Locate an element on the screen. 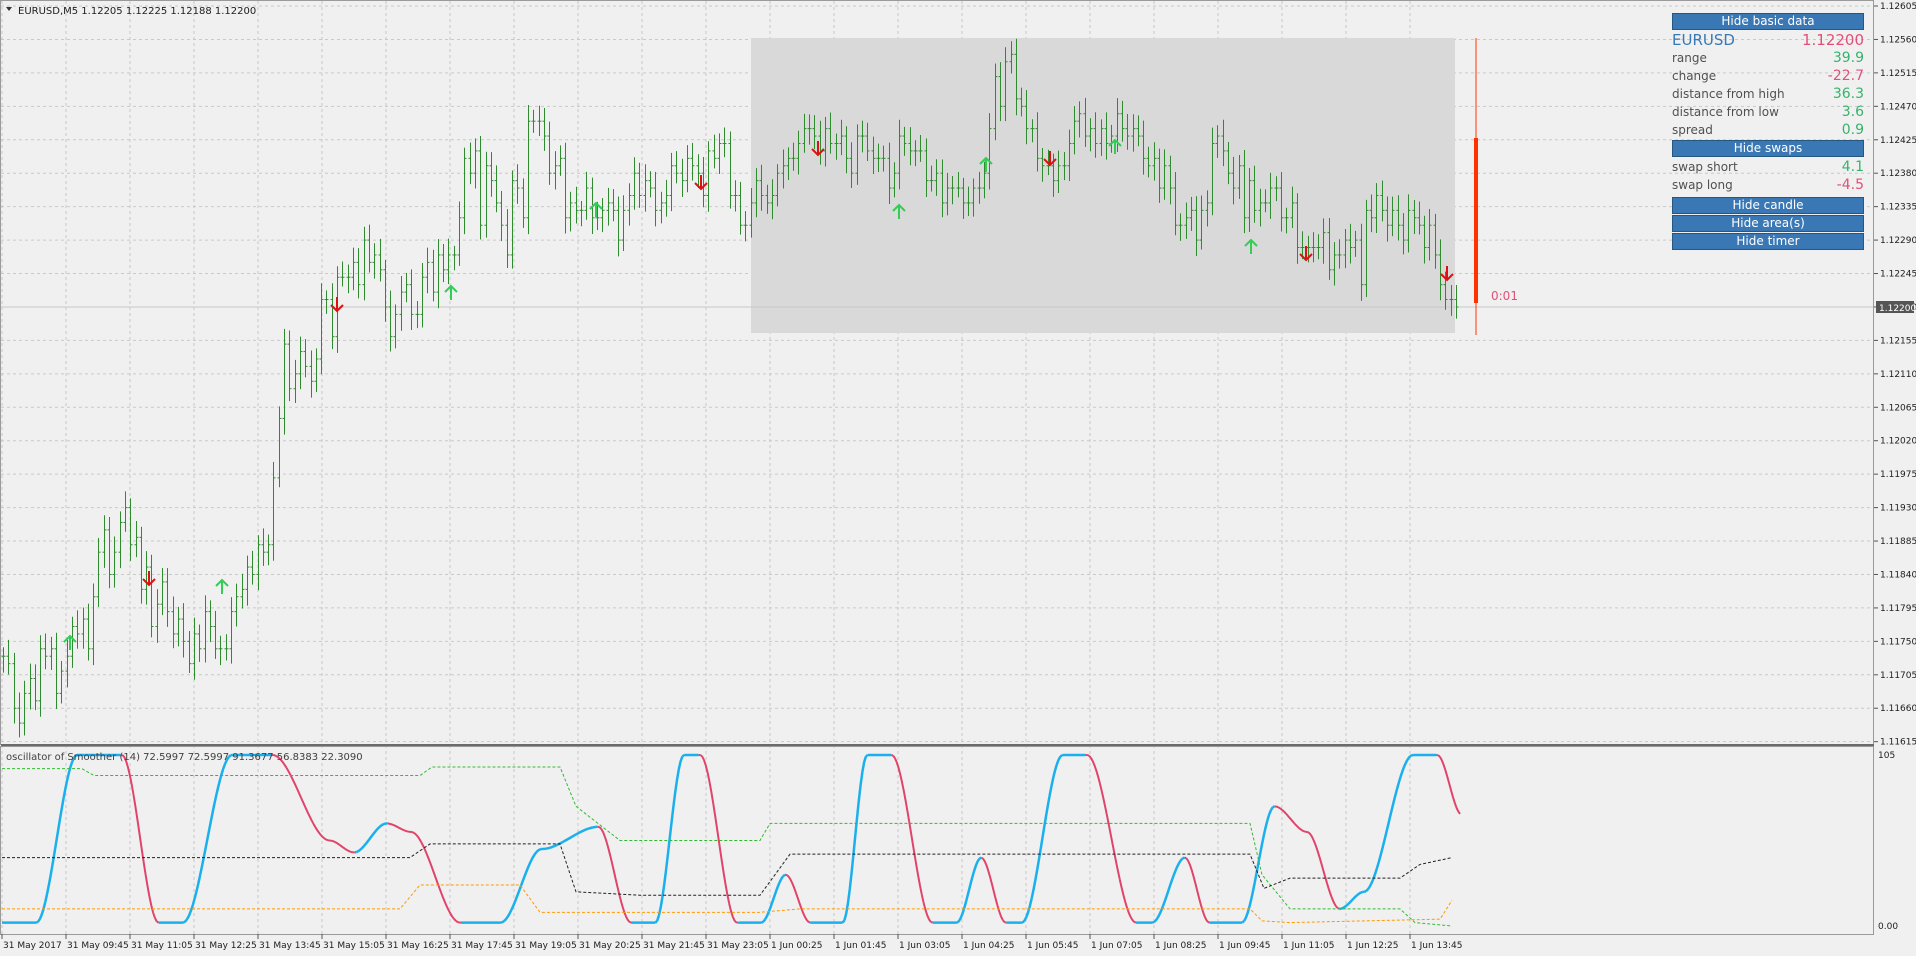 The width and height of the screenshot is (1916, 956). price-tick-label: 1.12380 is located at coordinates (1898, 174).